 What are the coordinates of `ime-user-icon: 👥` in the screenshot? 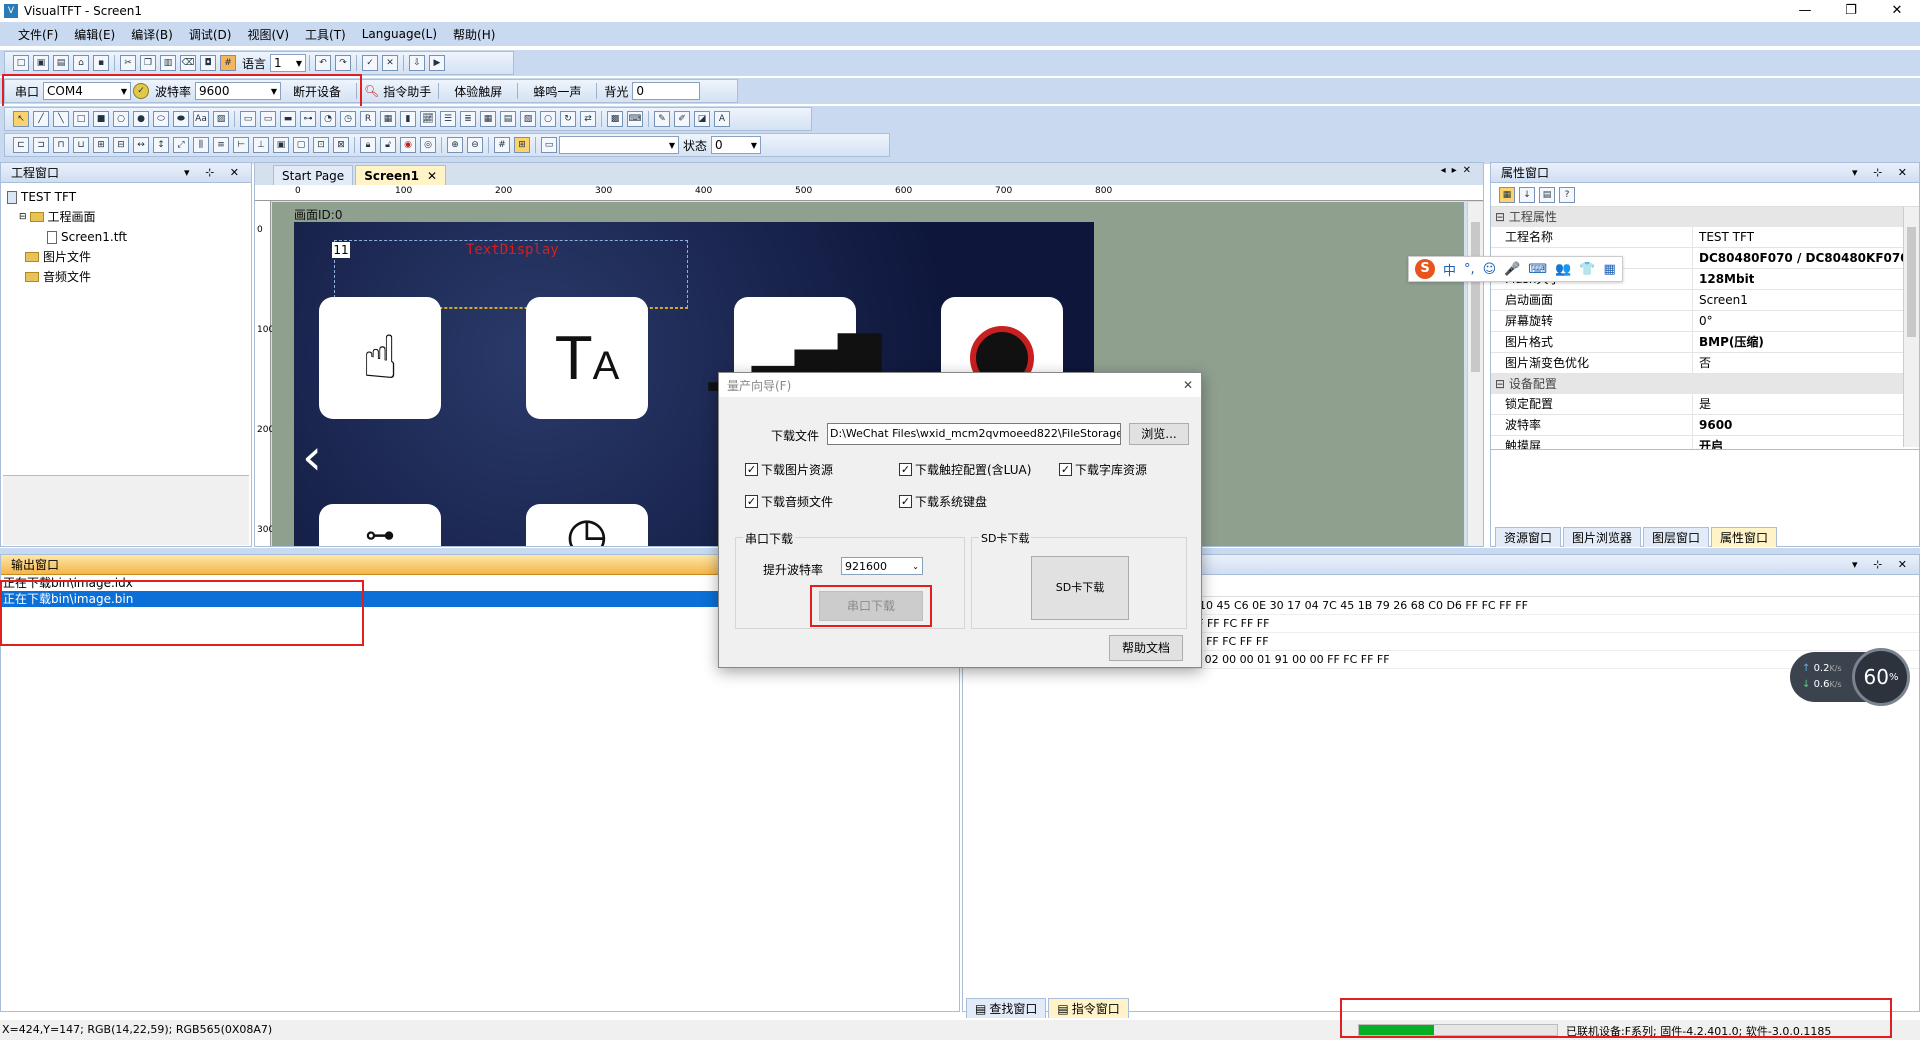 It's located at (1563, 269).